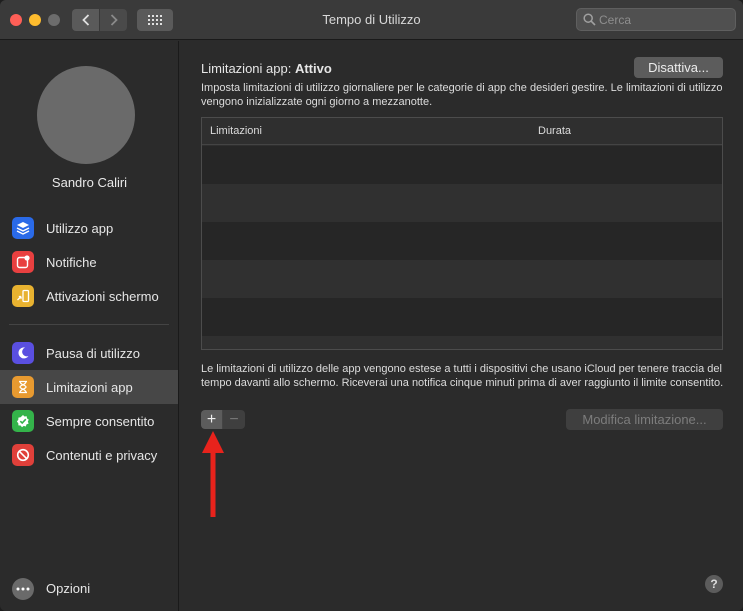 Image resolution: width=743 pixels, height=611 pixels. What do you see at coordinates (89, 182) in the screenshot?
I see `user-name: Sandro Caliri` at bounding box center [89, 182].